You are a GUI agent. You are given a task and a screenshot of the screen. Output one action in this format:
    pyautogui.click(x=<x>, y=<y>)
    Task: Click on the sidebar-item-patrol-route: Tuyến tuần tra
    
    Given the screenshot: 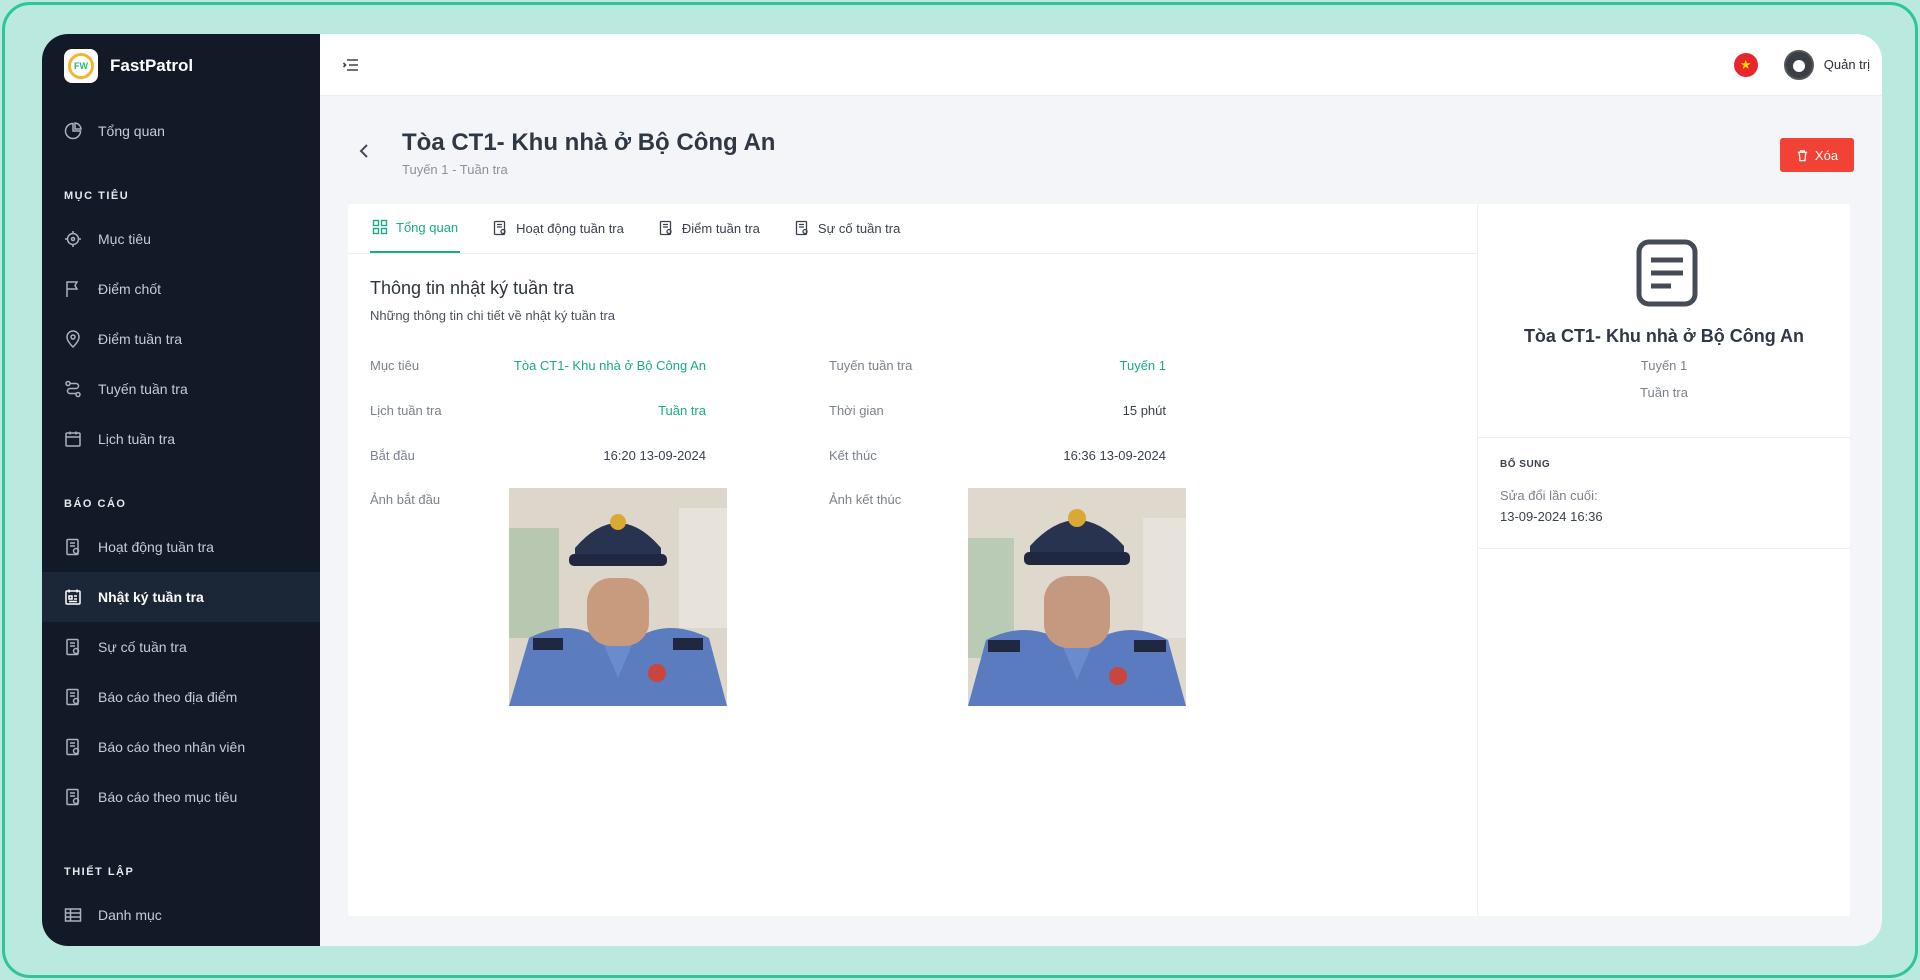 What is the action you would take?
    pyautogui.click(x=181, y=389)
    